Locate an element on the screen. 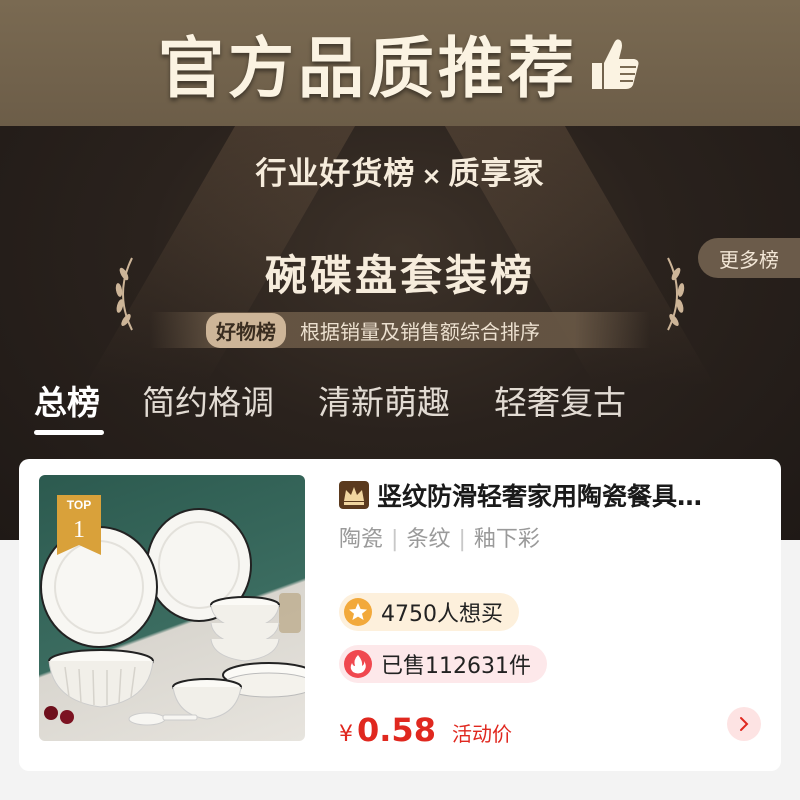 The width and height of the screenshot is (800, 800). product-tags: 陶瓷 | 条纹 | 釉下彩 is located at coordinates (439, 539).